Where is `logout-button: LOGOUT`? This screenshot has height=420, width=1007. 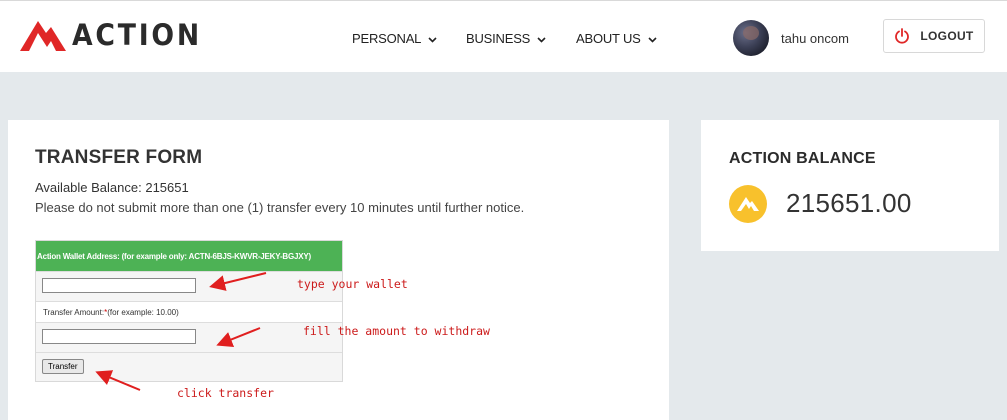 logout-button: LOGOUT is located at coordinates (934, 36).